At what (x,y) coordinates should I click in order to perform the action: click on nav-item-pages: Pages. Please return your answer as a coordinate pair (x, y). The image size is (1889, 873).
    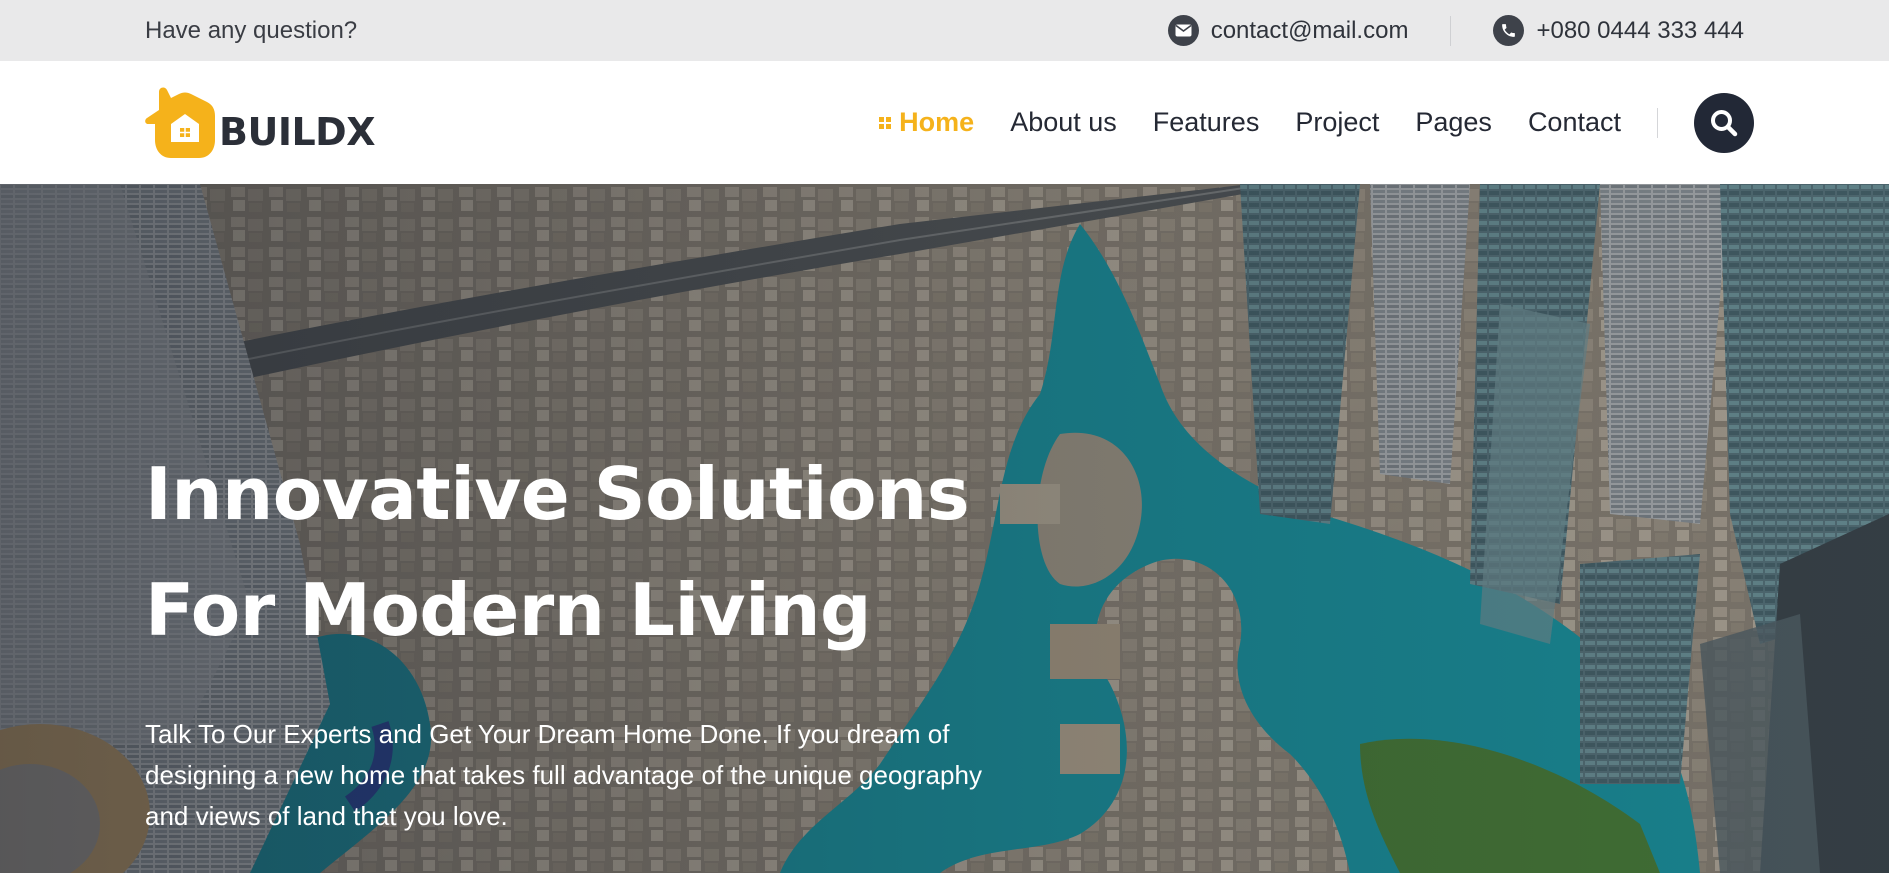
    Looking at the image, I should click on (1453, 122).